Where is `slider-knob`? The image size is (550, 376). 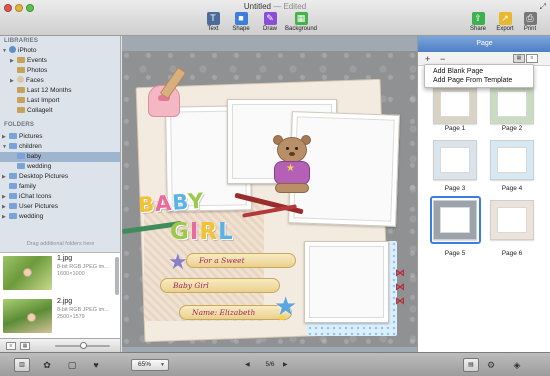
slider-knob is located at coordinates (83, 345).